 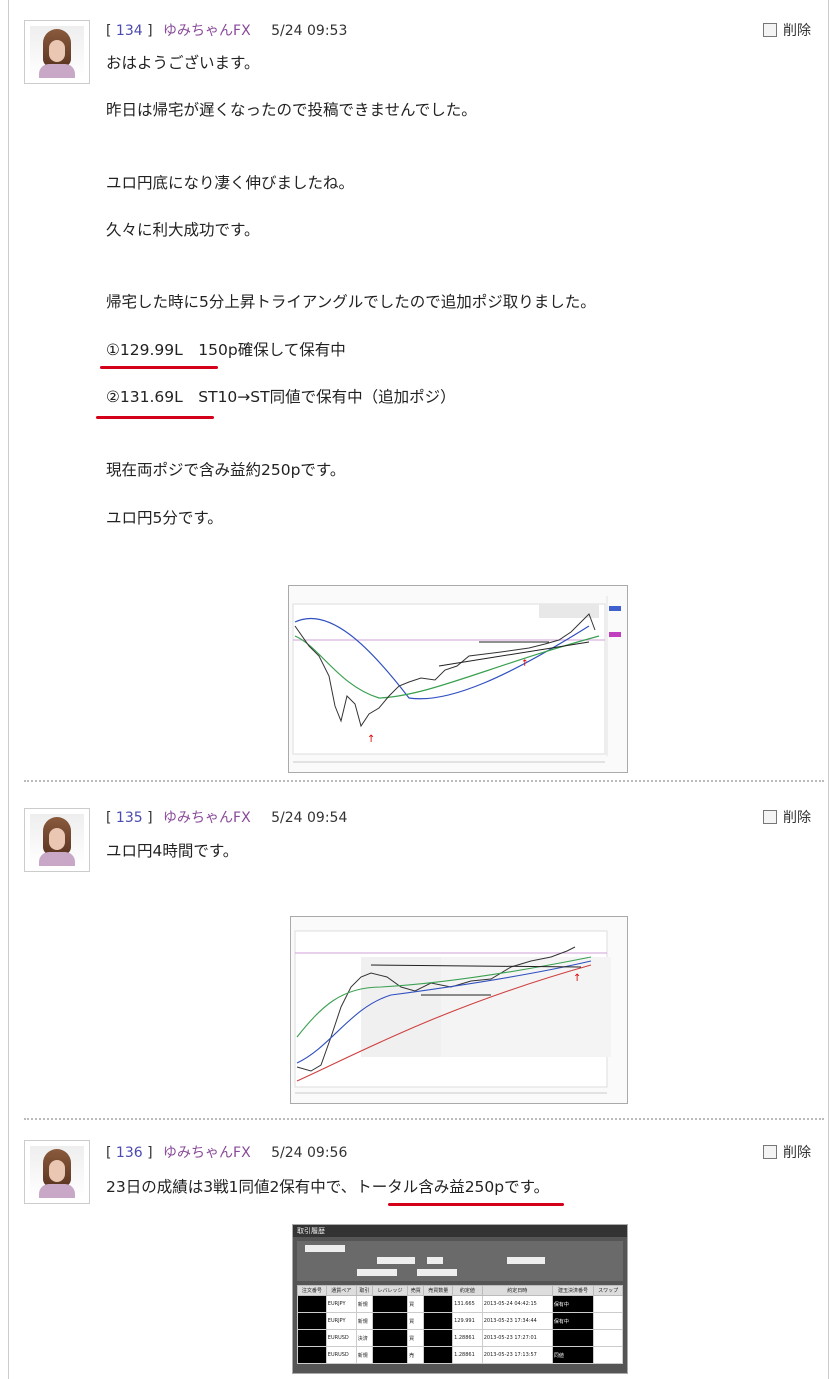 I want to click on chart-5min-drawing: ↑ ↑, so click(x=458, y=679).